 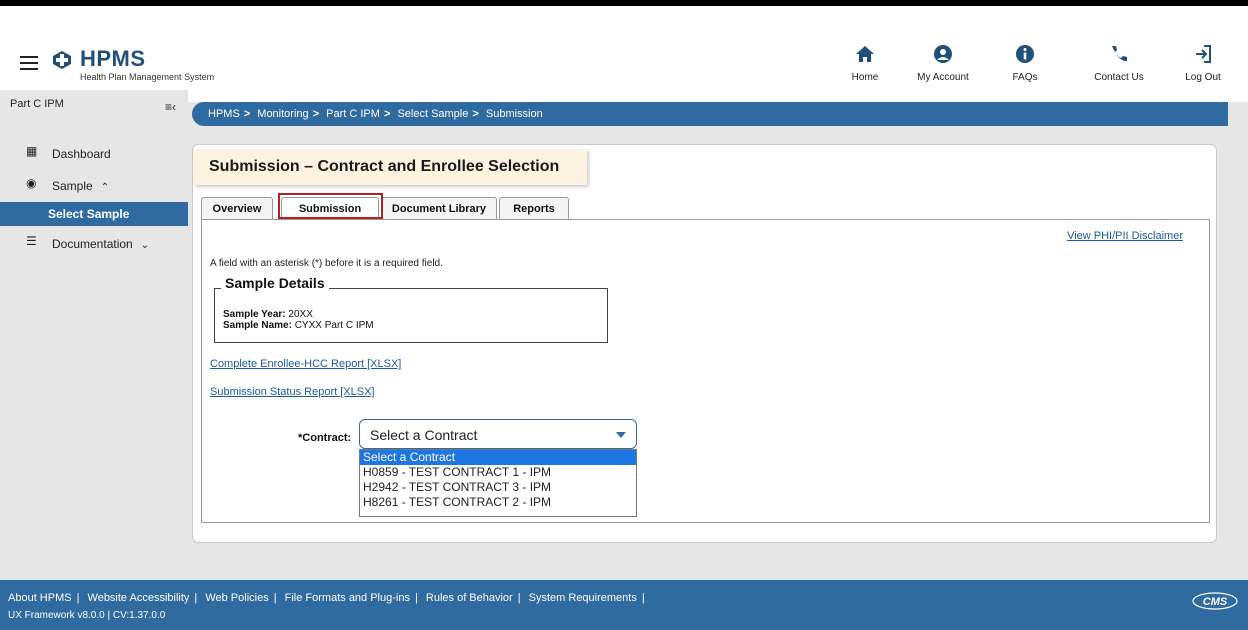 I want to click on sidebar-item-documentation: ☰ Documentation ⌄, so click(x=94, y=244).